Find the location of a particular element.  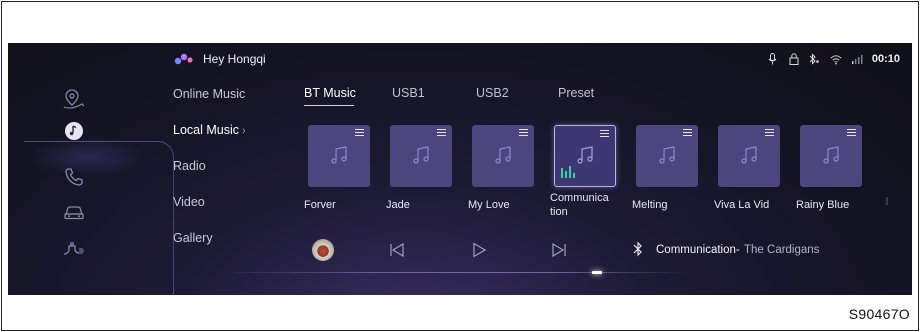

category-label: Online Music is located at coordinates (209, 94).